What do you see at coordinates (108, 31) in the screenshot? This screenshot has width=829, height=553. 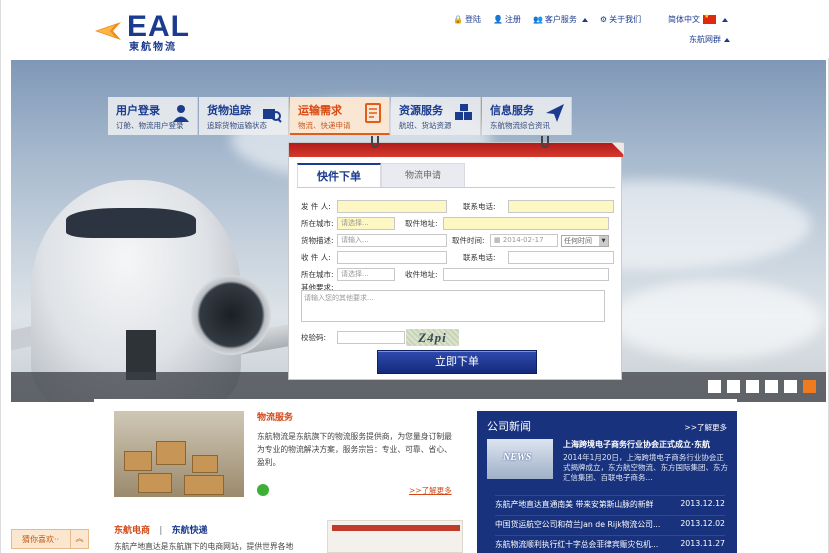 I see `logo-wing-icon` at bounding box center [108, 31].